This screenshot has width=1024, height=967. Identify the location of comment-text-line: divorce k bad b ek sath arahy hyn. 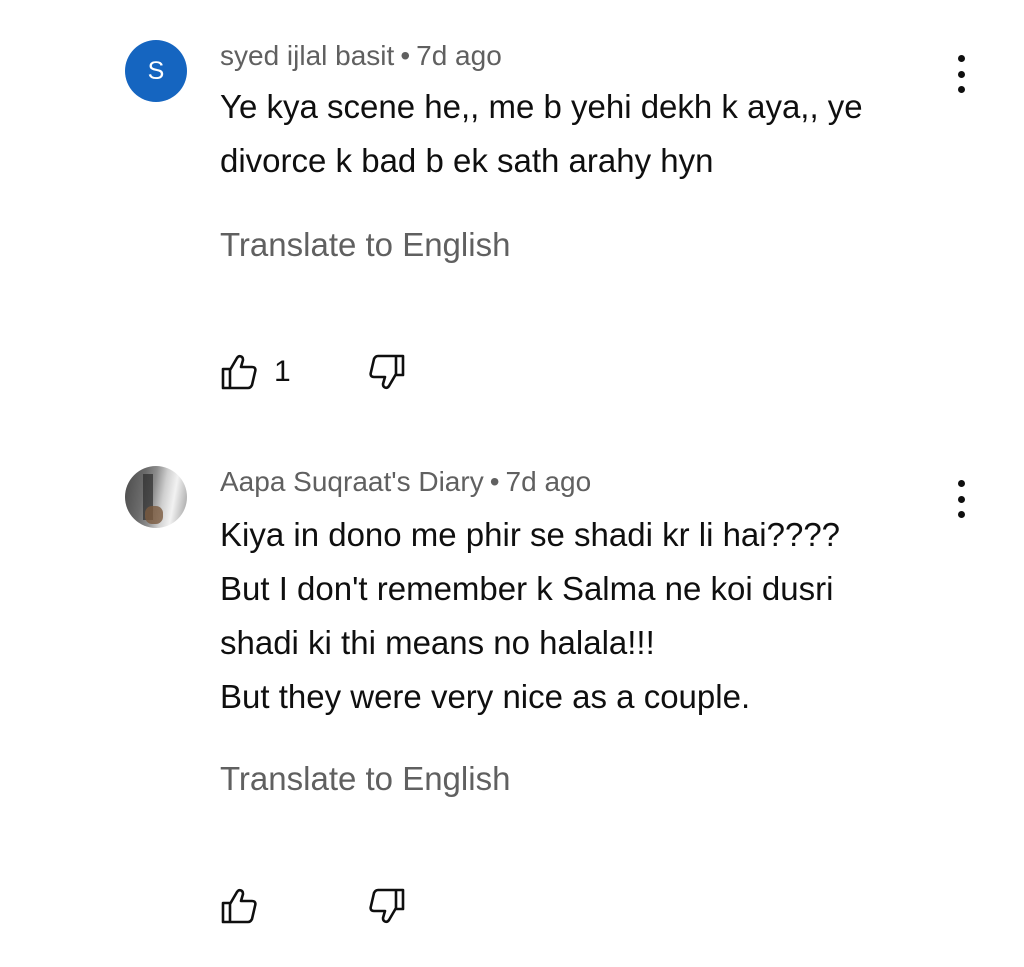
(467, 160).